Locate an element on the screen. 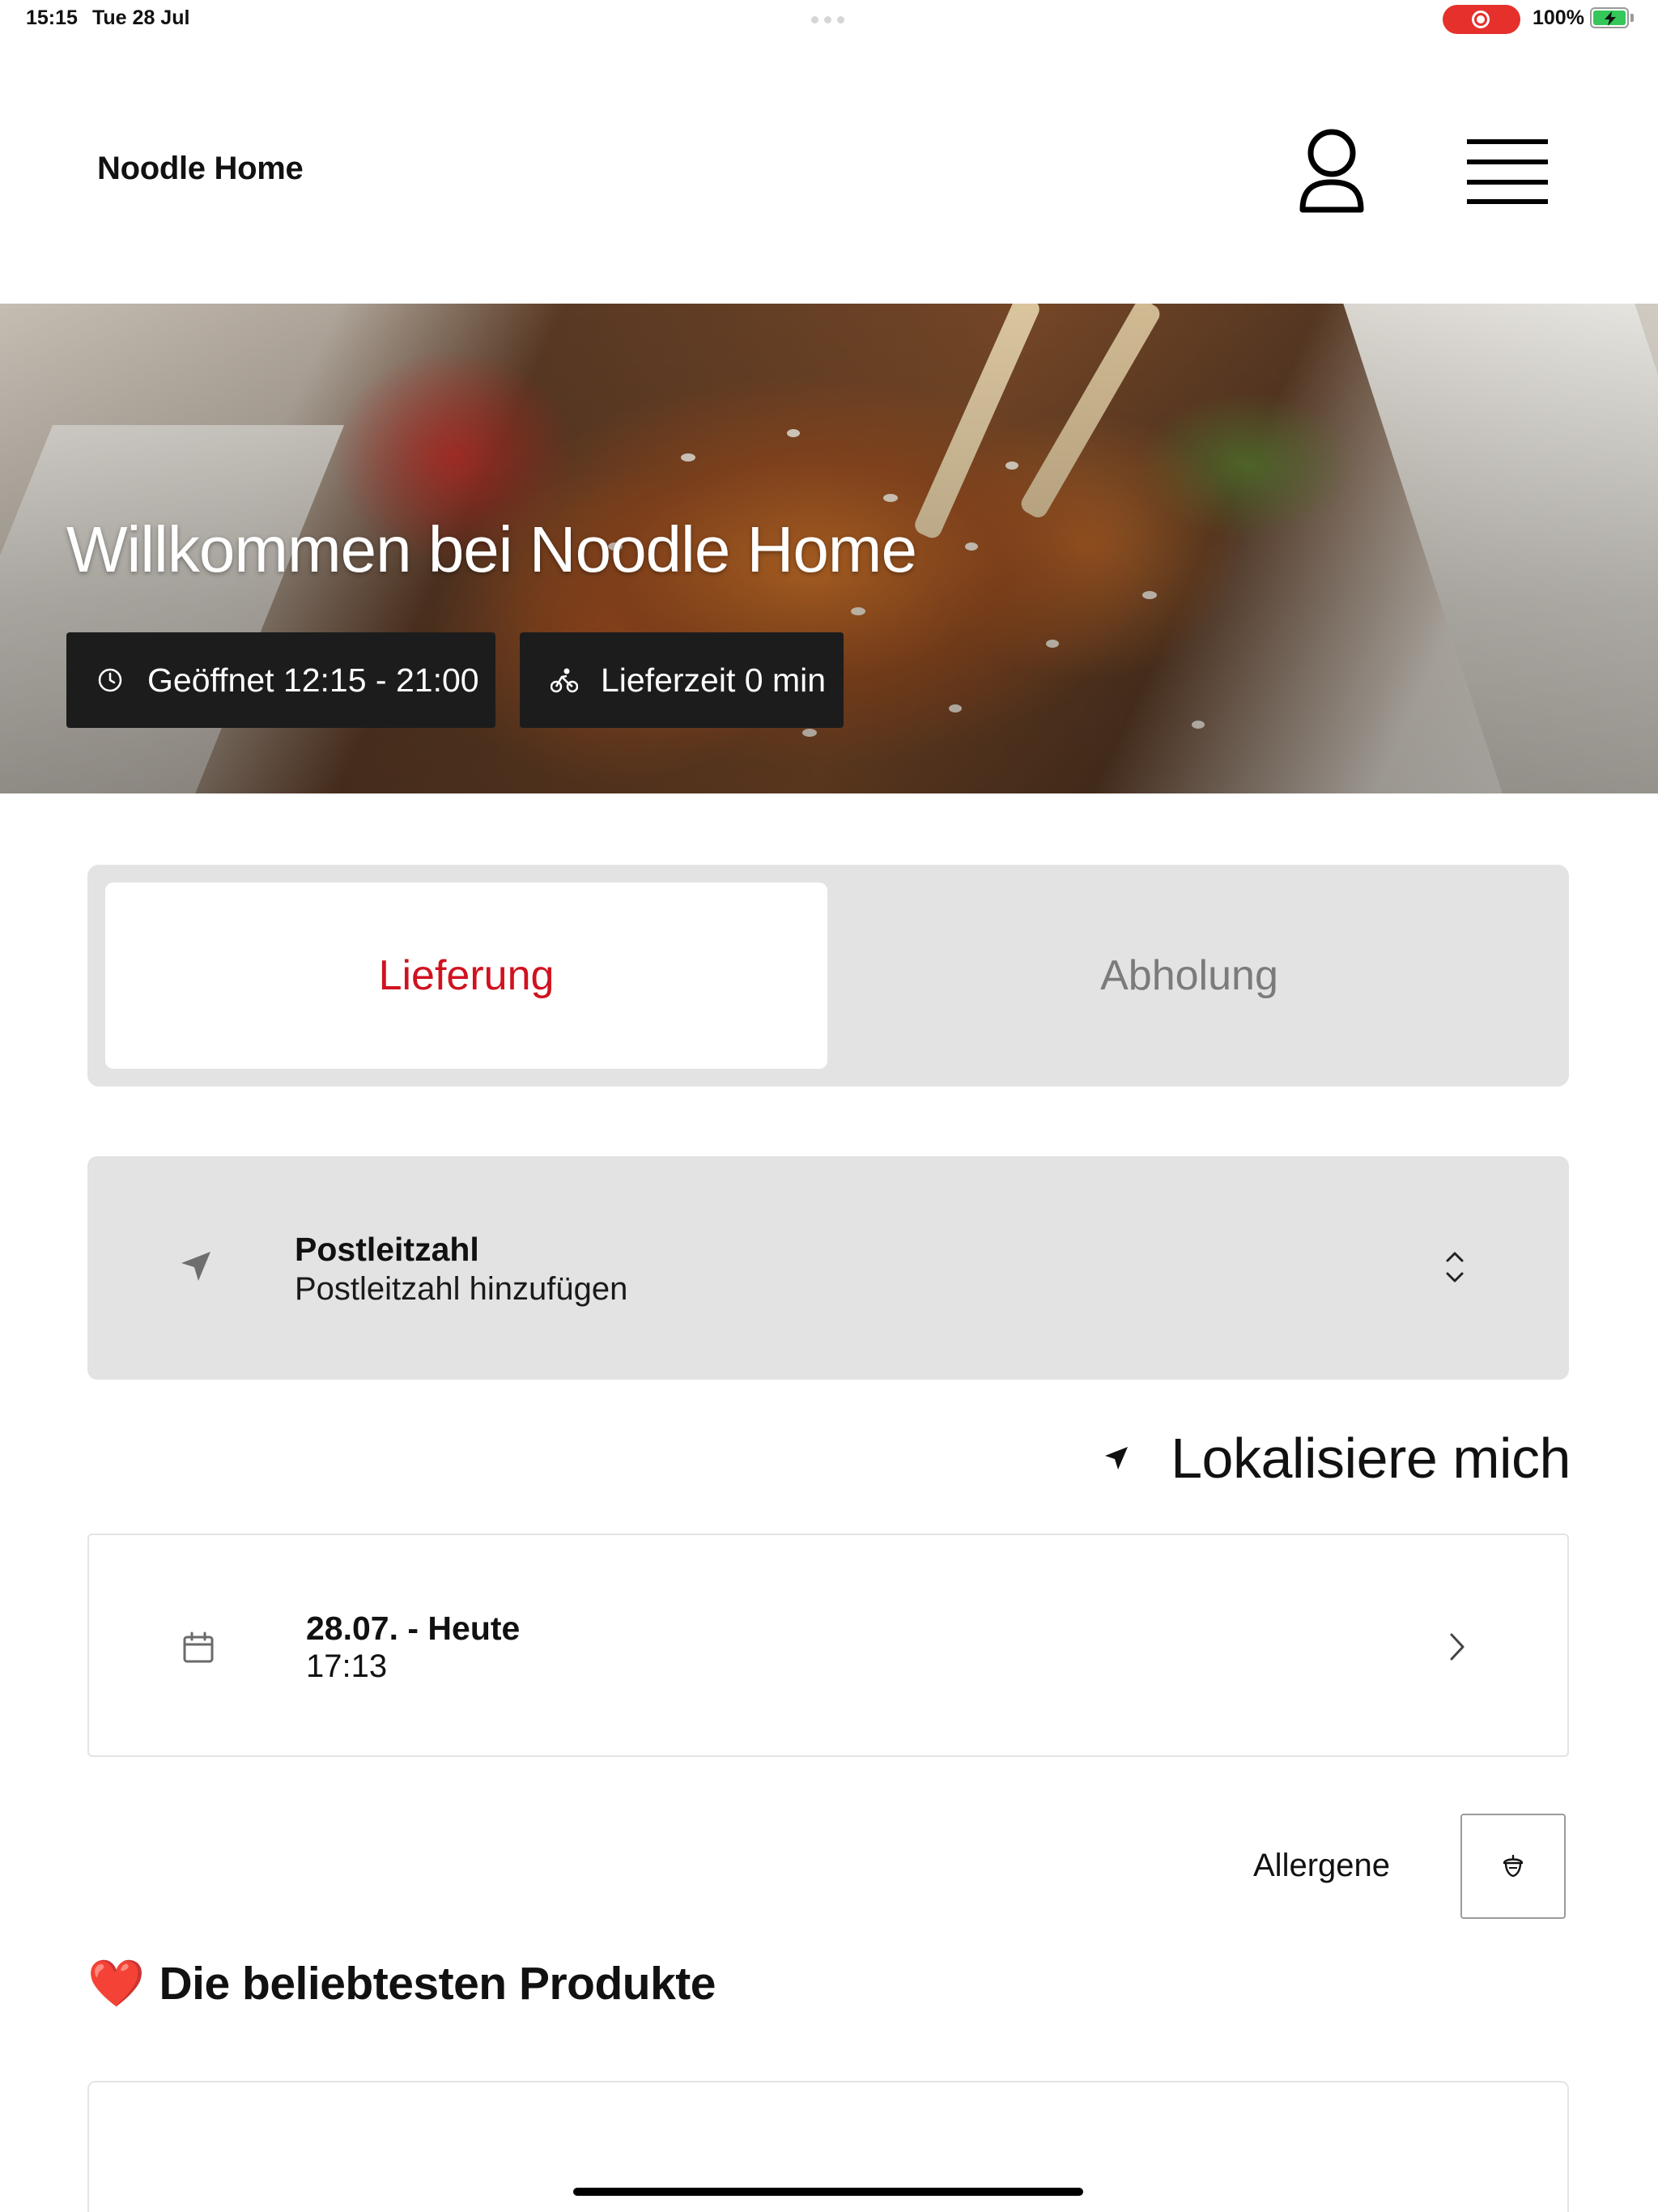 Image resolution: width=1658 pixels, height=2212 pixels. brand-title: Noodle Home is located at coordinates (200, 169).